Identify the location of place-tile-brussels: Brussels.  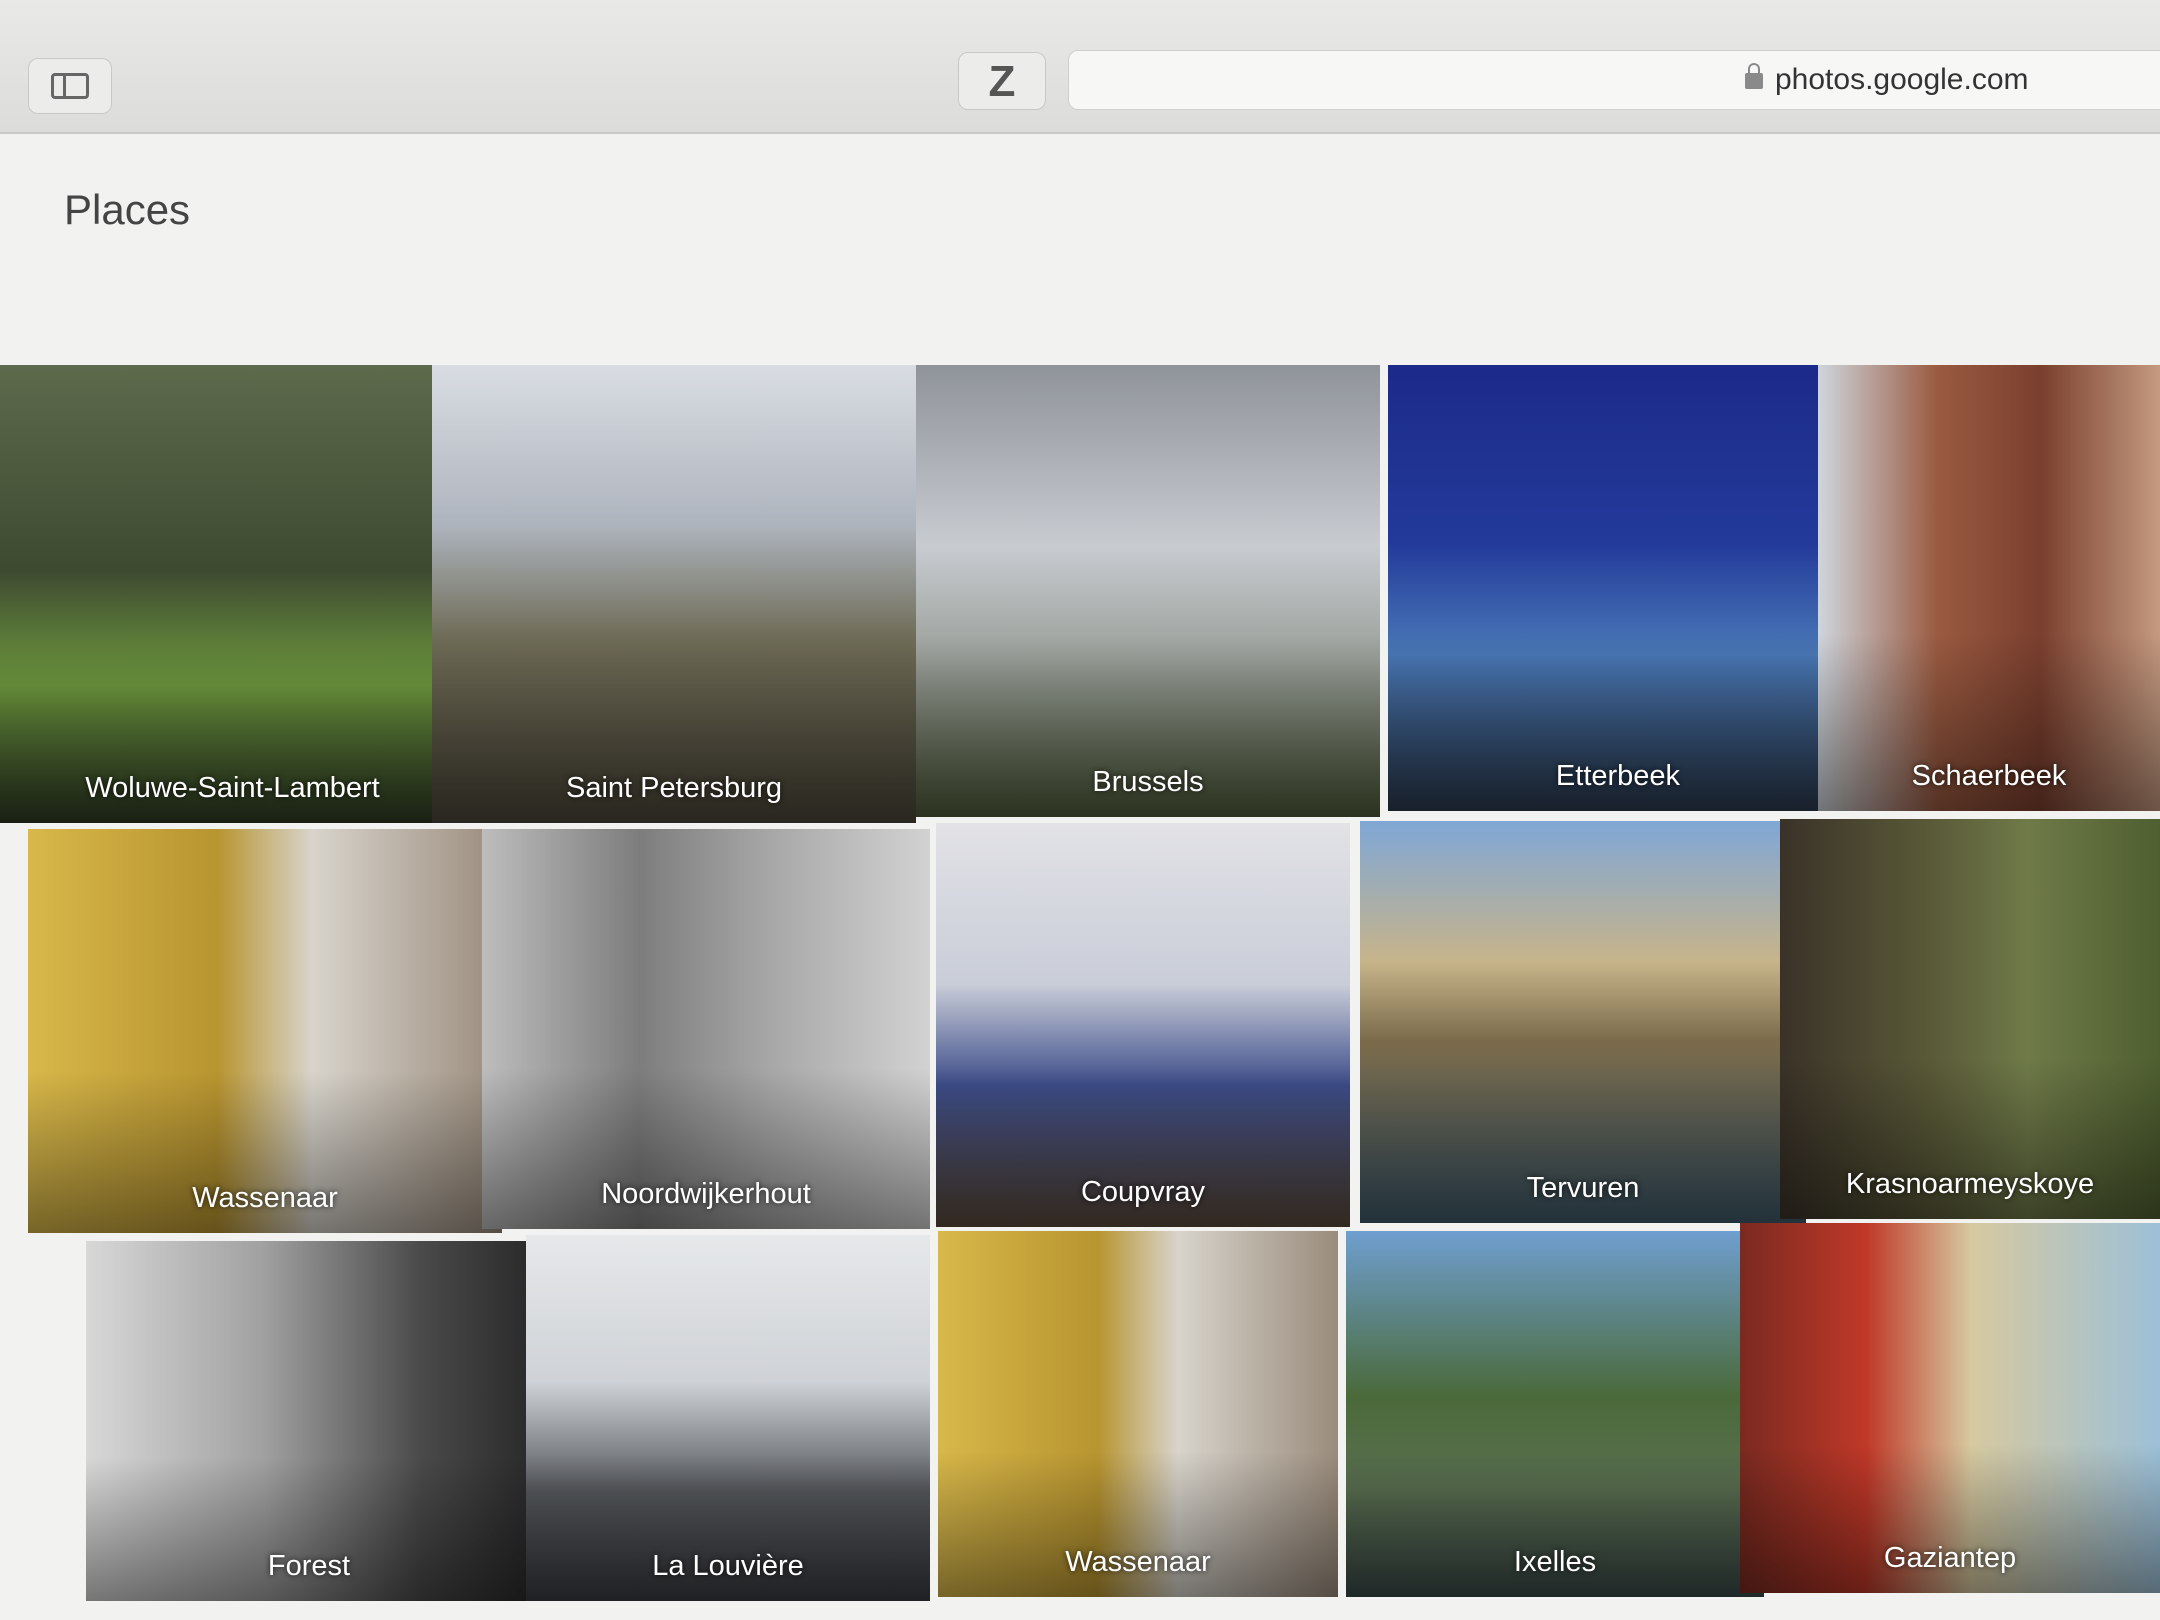
(1148, 591).